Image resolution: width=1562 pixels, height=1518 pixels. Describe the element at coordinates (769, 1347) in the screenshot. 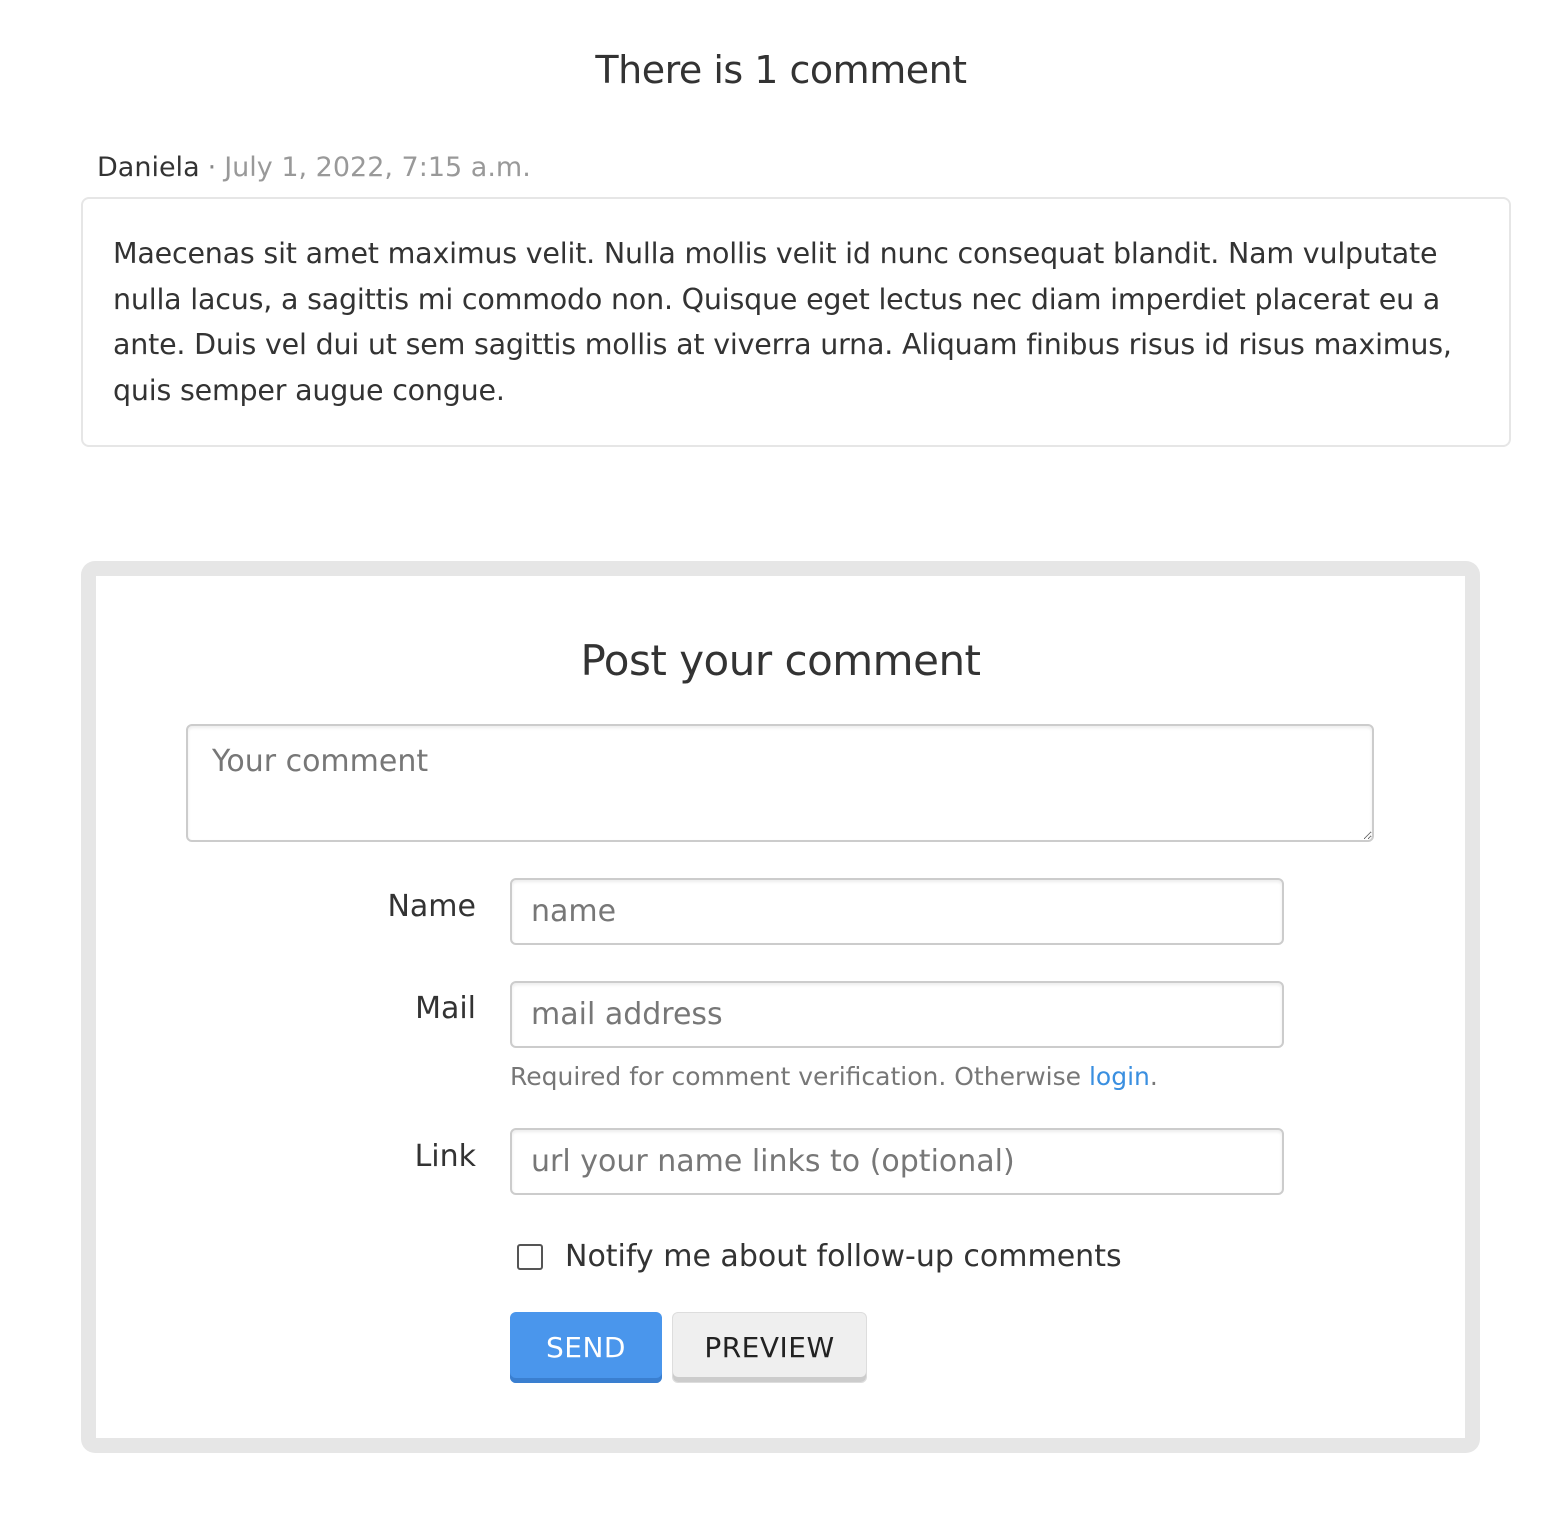

I see `preview-button: PREVIEW` at that location.